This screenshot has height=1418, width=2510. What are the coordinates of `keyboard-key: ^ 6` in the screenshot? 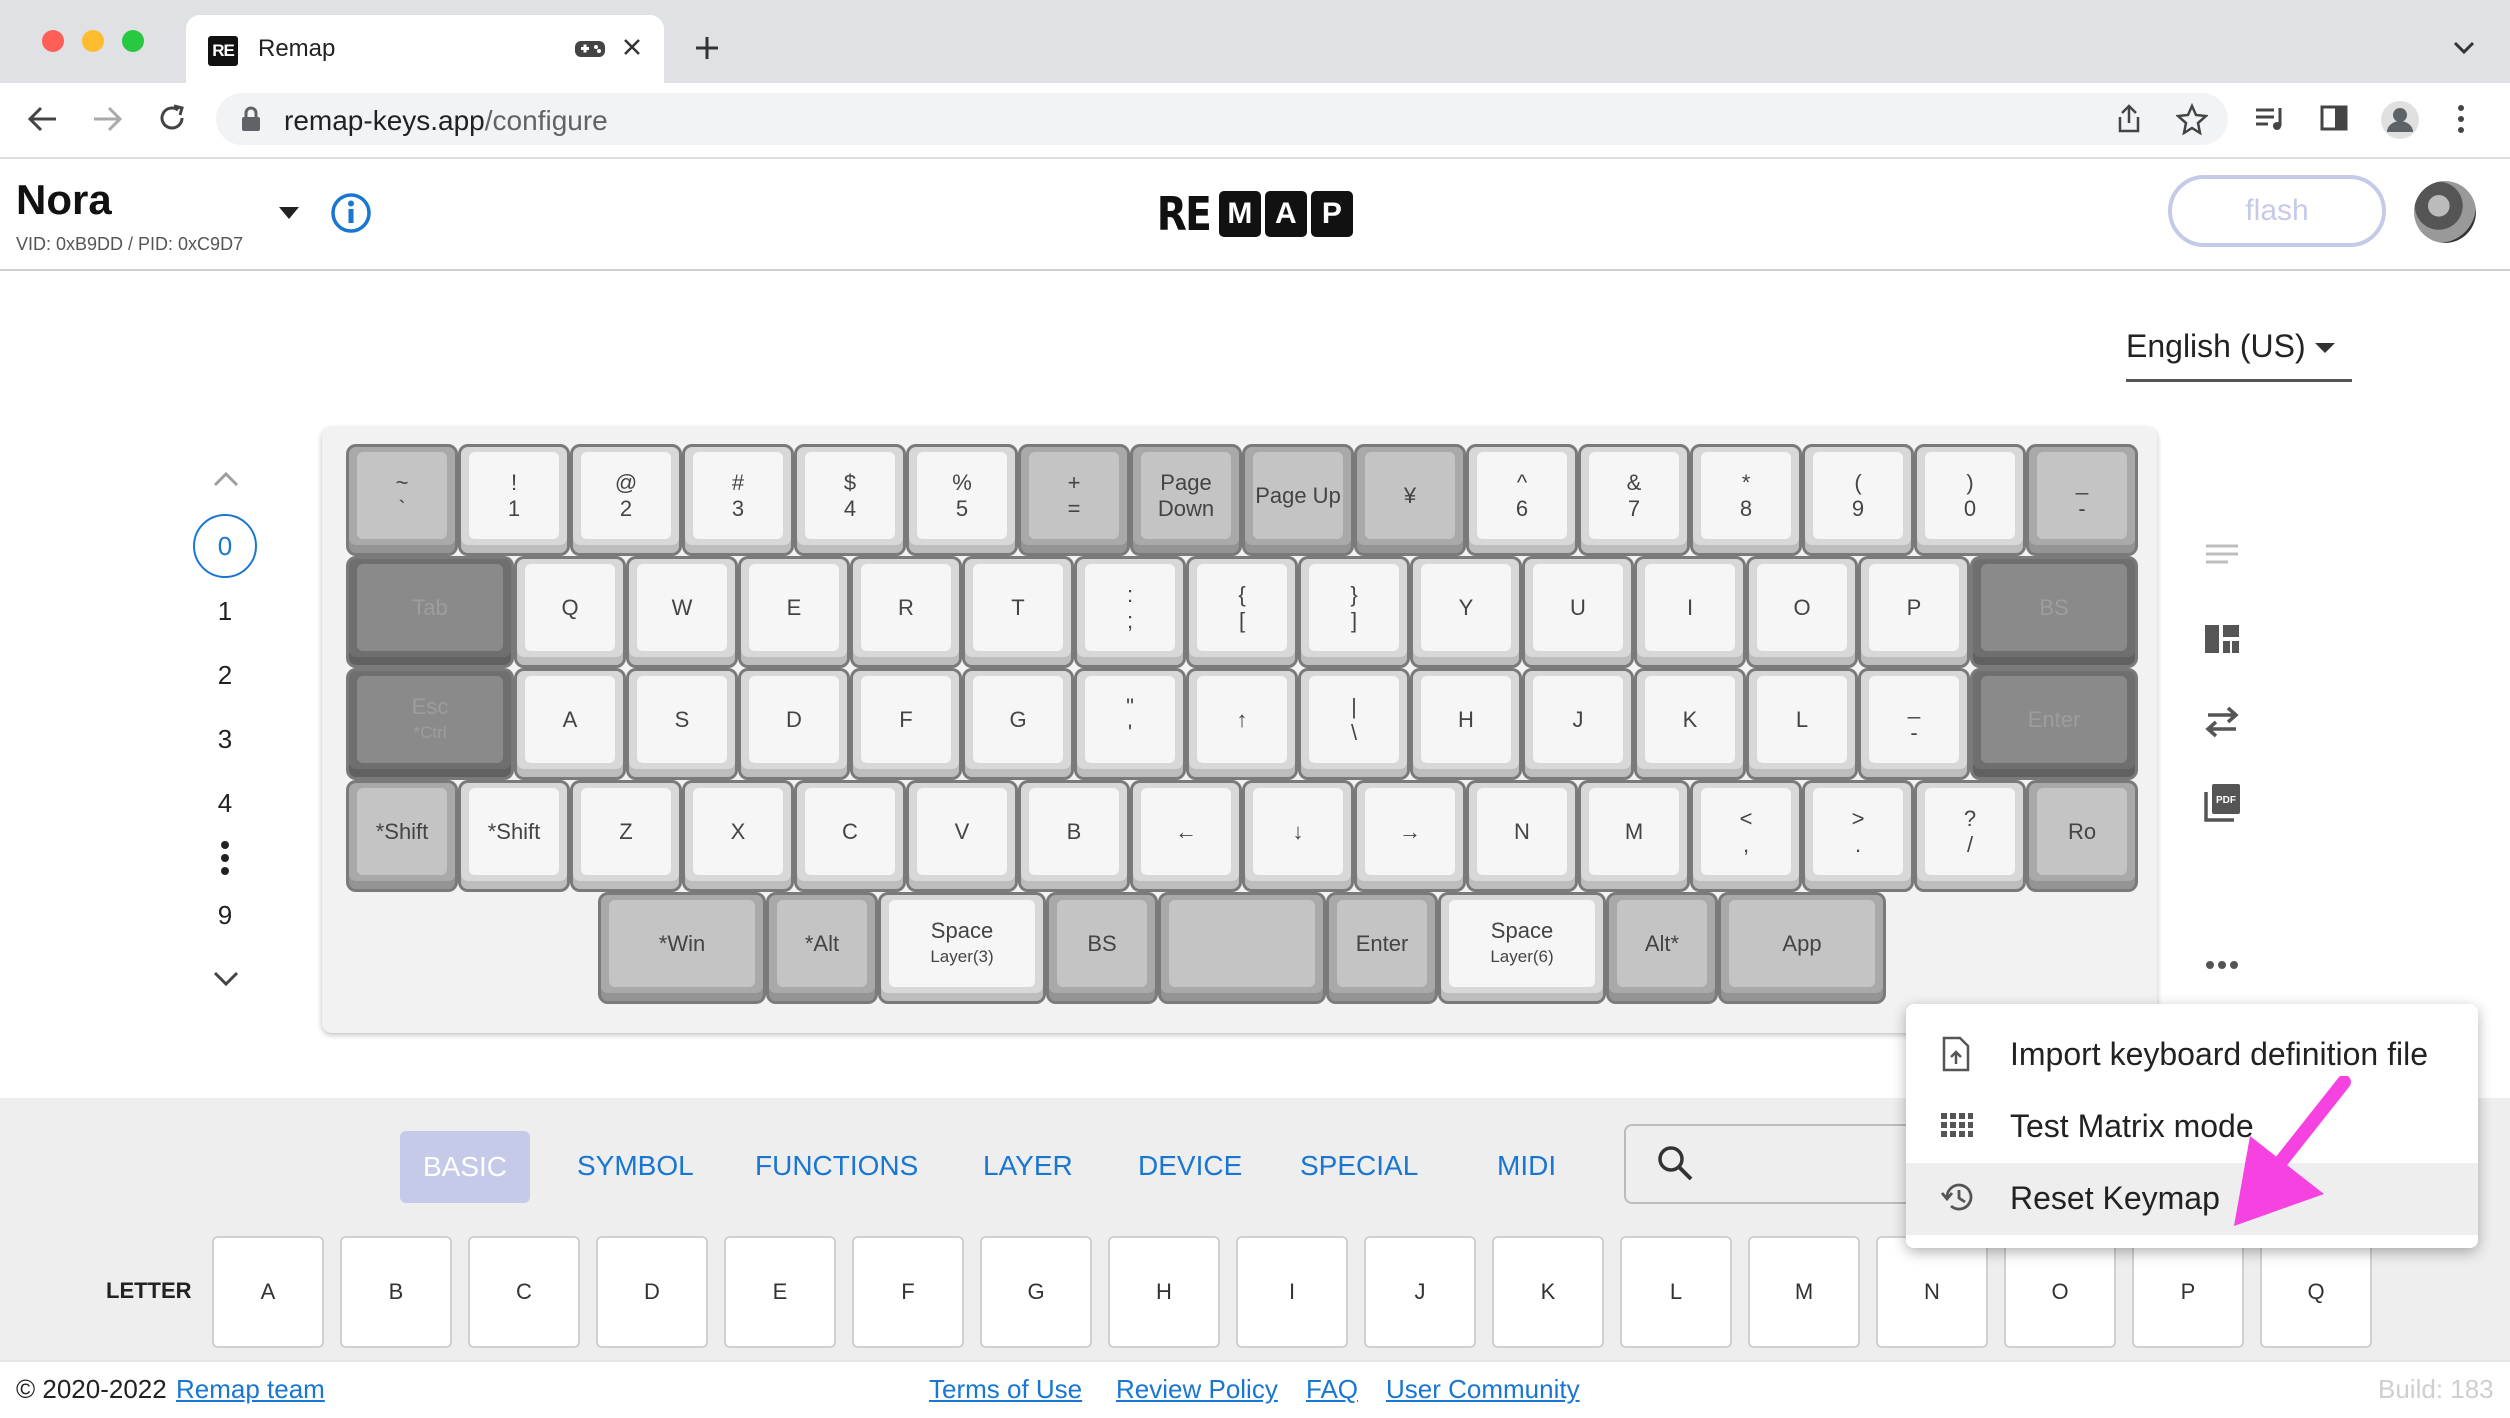 It's located at (1522, 500).